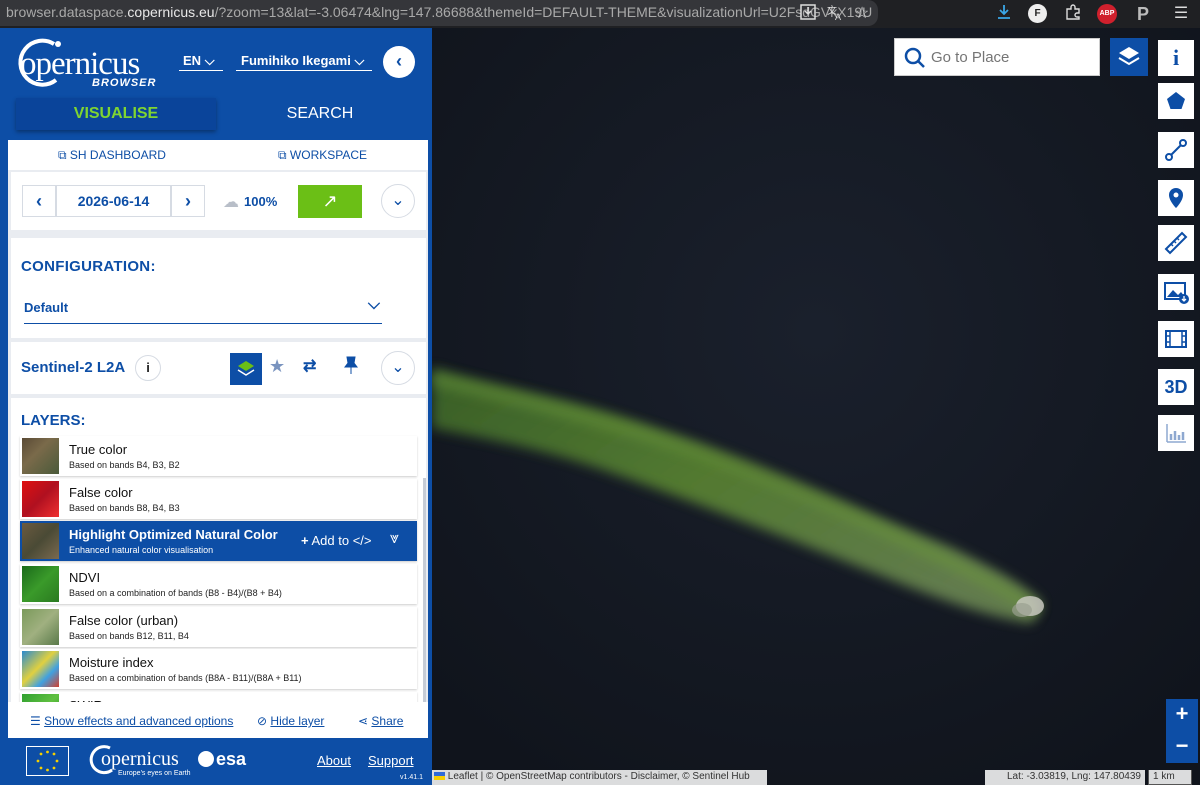 Image resolution: width=1200 pixels, height=785 pixels. I want to click on plus-icon: +, so click(305, 540).